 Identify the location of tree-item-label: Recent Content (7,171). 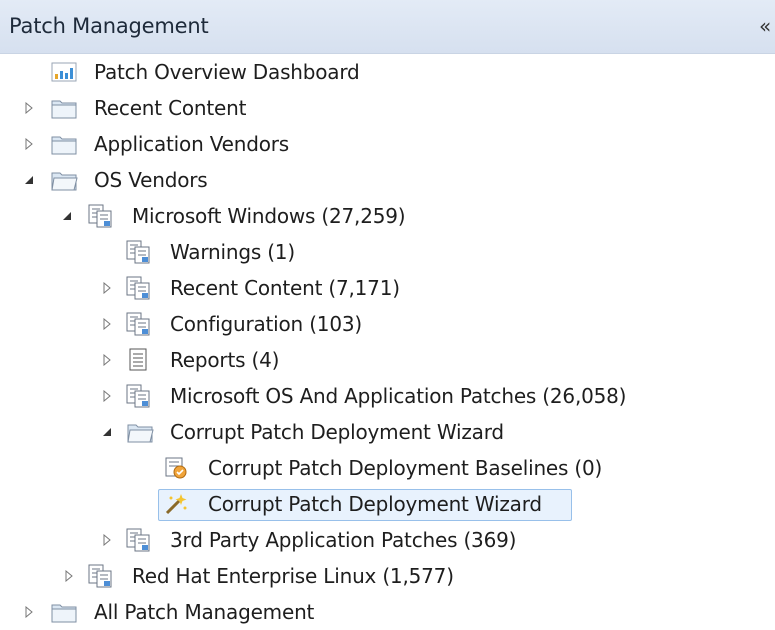
(285, 288).